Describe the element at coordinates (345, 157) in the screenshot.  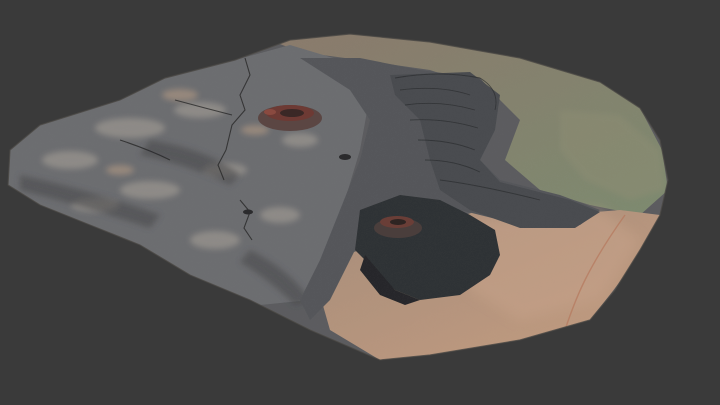
I see `small-vent` at that location.